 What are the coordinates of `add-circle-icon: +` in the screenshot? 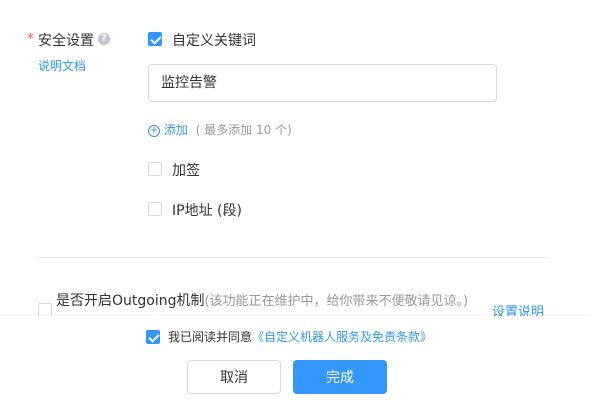 It's located at (154, 130).